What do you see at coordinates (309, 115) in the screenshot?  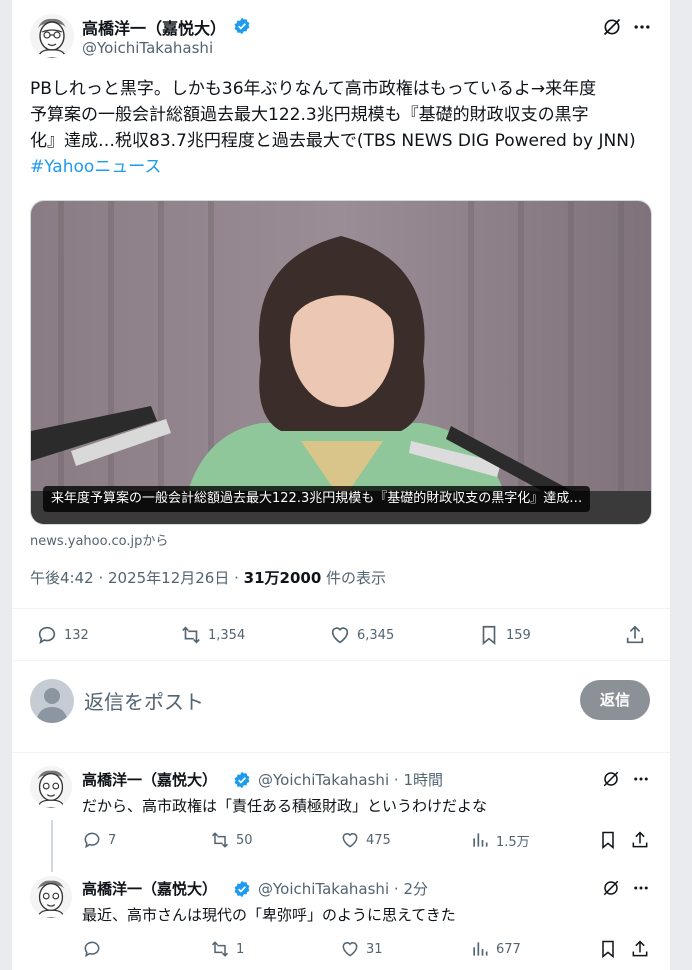 I see `tweet-text-line: 予算案の一般会計総額過去最大122.3兆円規模も『基礎的財政収支の黒字` at bounding box center [309, 115].